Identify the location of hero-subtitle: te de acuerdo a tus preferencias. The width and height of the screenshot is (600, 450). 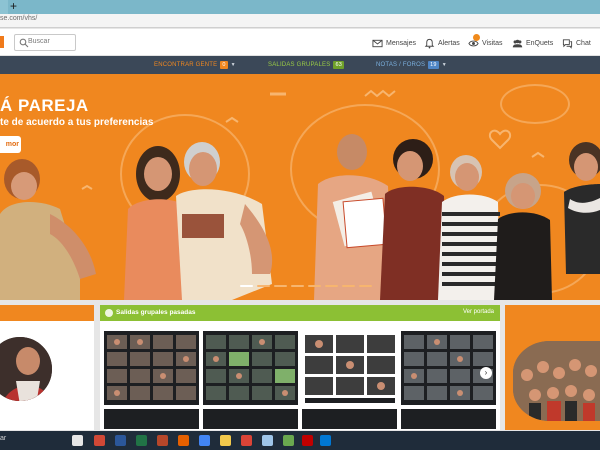
(77, 122).